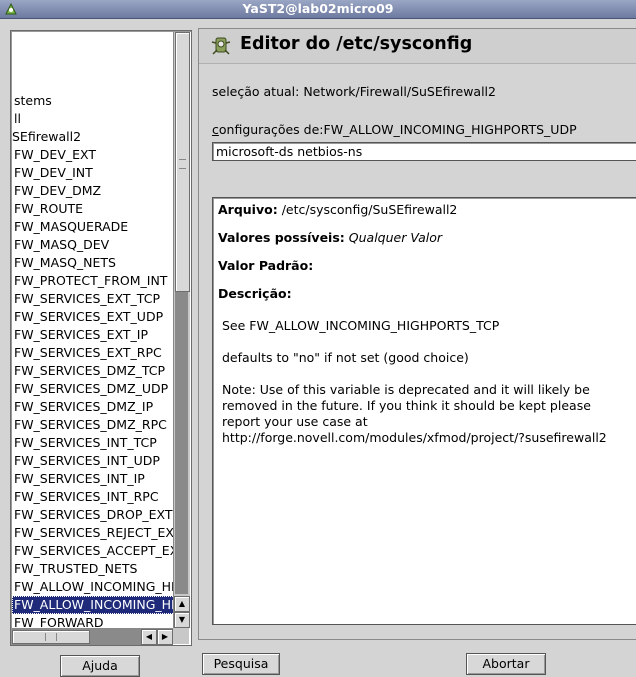  I want to click on description-label: Descrição:, so click(255, 293).